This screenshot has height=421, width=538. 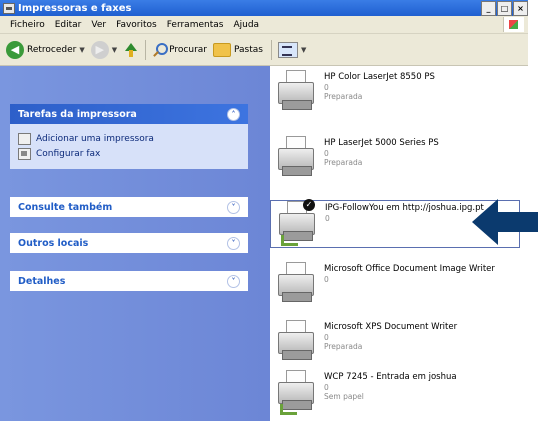 I want to click on views-button: ▼, so click(x=291, y=49).